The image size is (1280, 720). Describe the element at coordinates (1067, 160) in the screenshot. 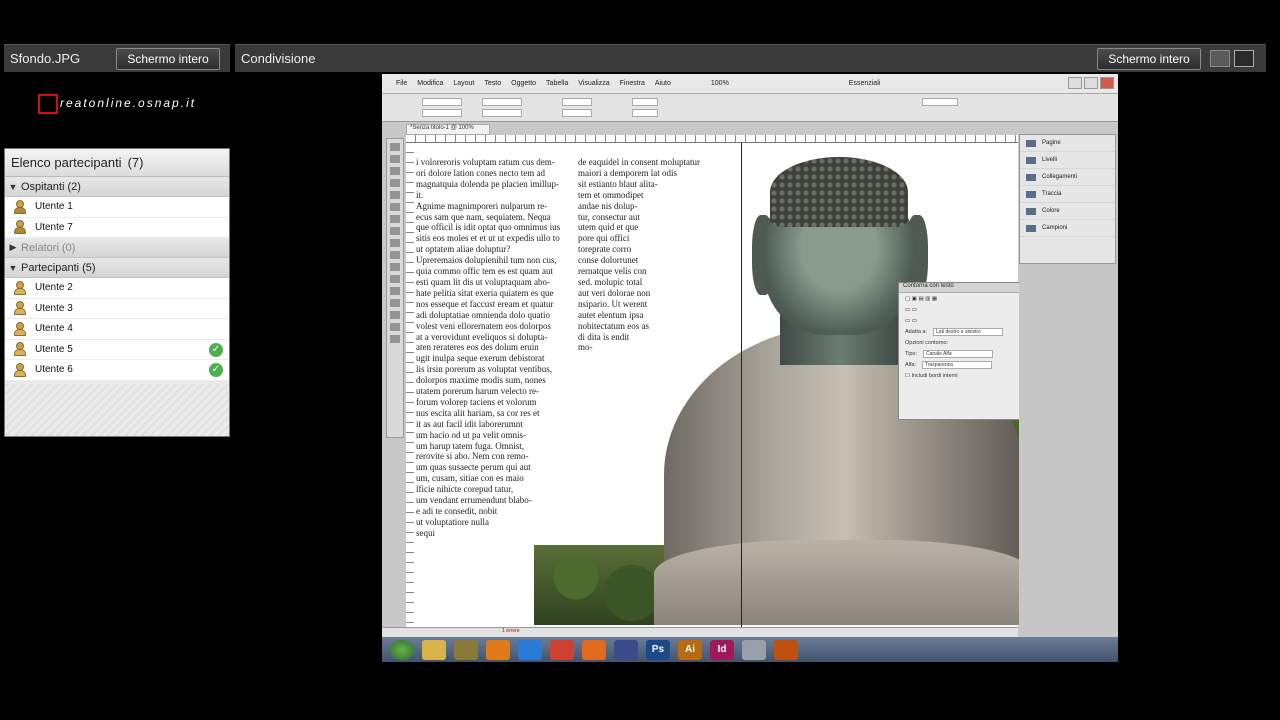

I see `panel-layers: Livelli` at that location.